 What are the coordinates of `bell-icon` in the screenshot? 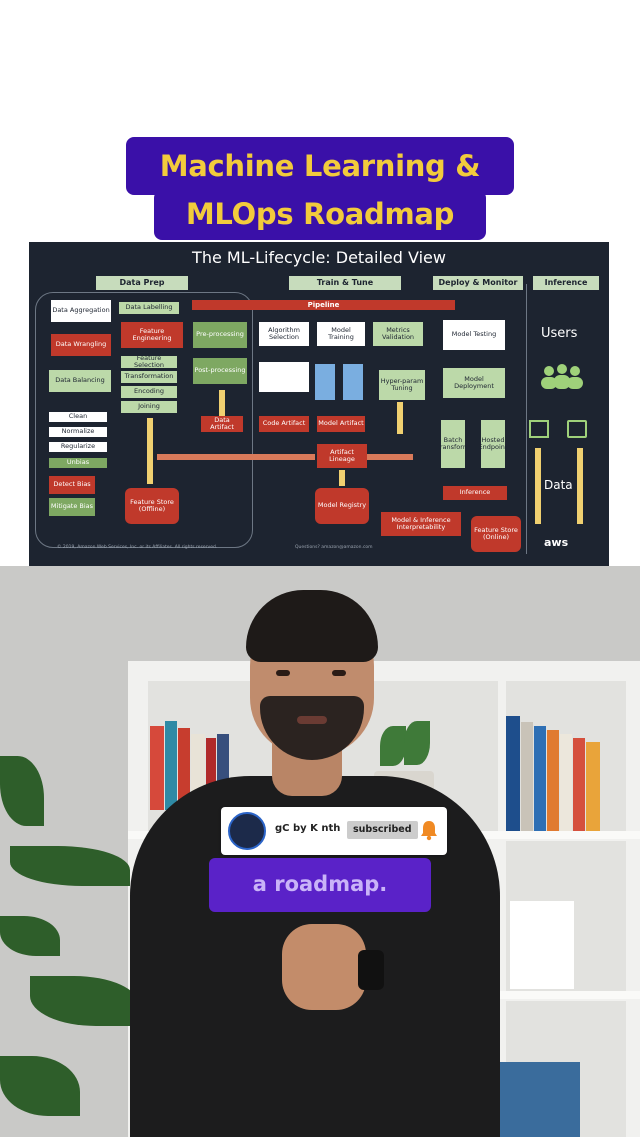 It's located at (429, 830).